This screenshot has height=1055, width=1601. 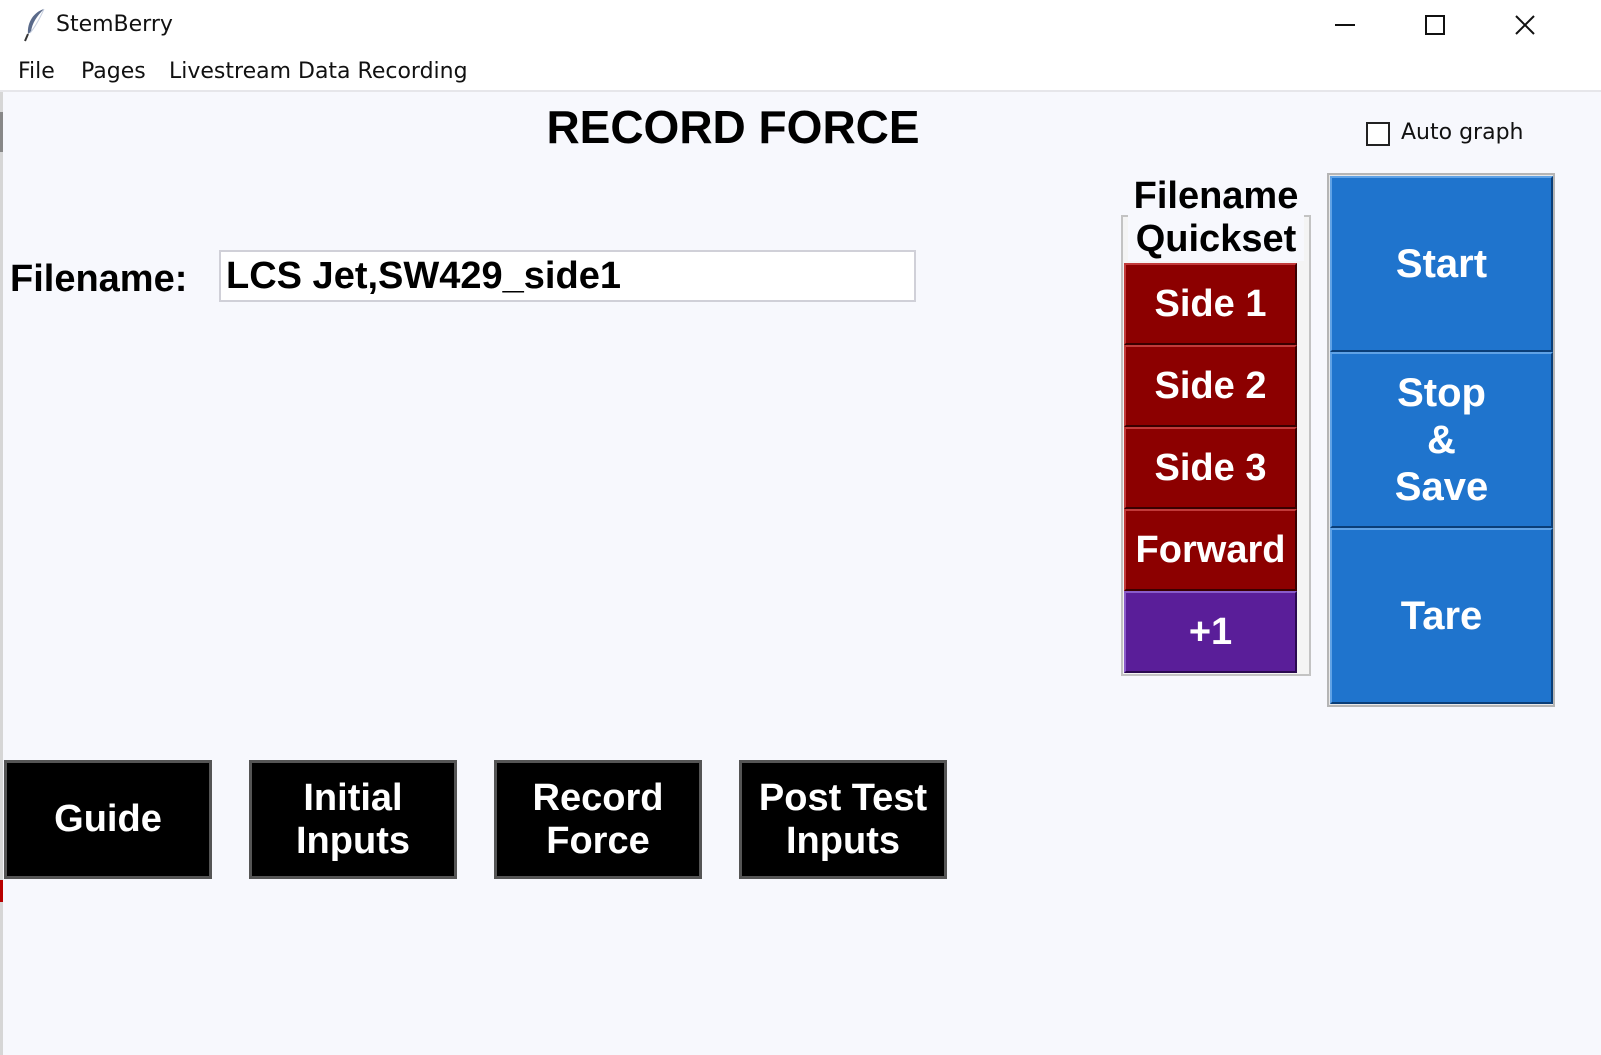 I want to click on initial-inputs-nav-button: Initial Inputs, so click(x=353, y=819).